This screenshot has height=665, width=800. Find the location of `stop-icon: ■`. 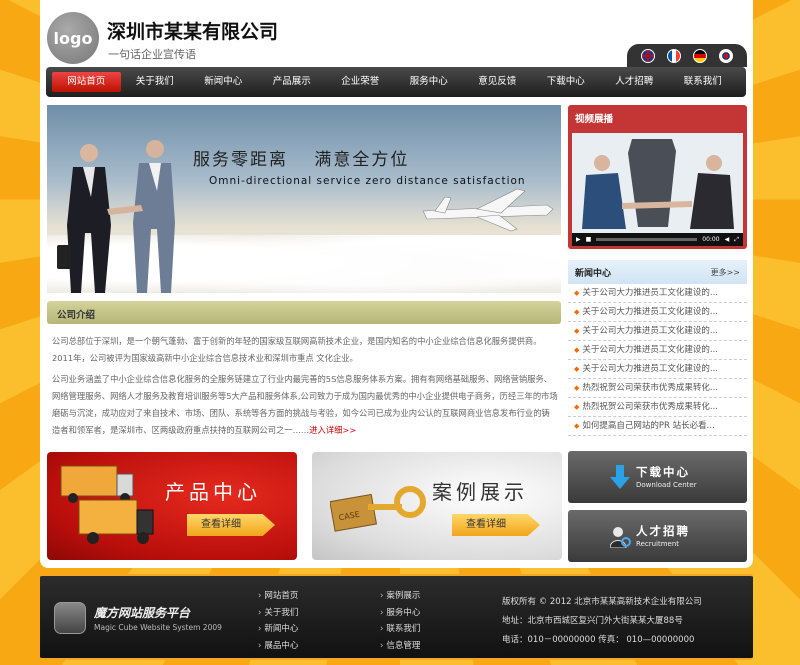

stop-icon: ■ is located at coordinates (589, 239).